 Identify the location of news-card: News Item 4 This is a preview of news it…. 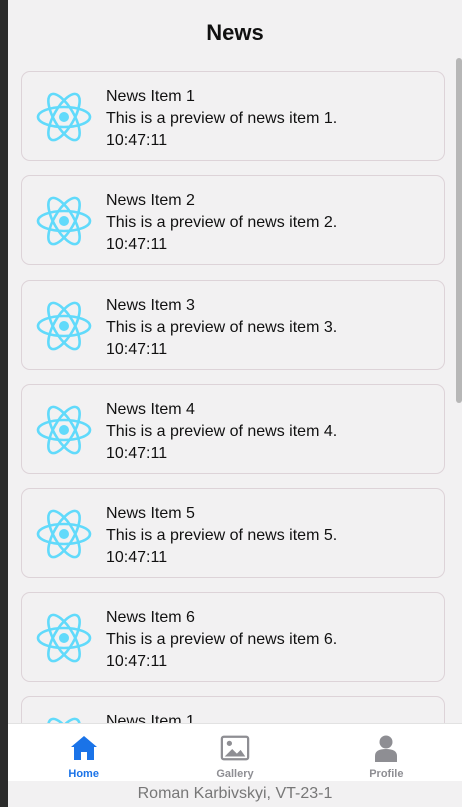
(233, 429).